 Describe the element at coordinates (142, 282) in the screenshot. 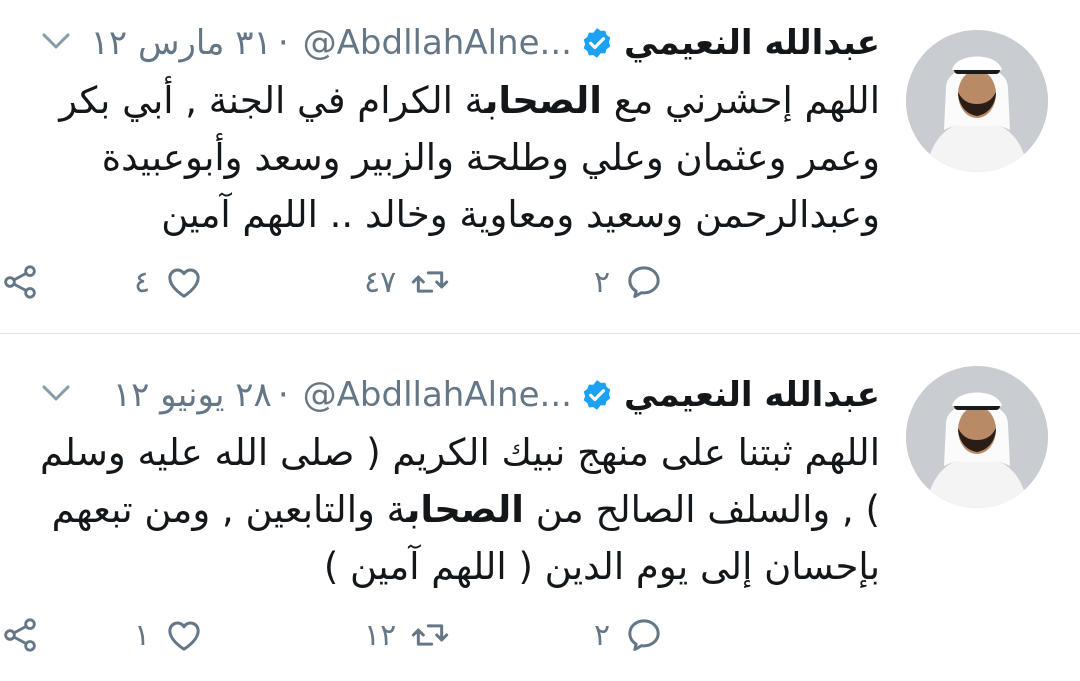

I see `like-count: ٤` at that location.